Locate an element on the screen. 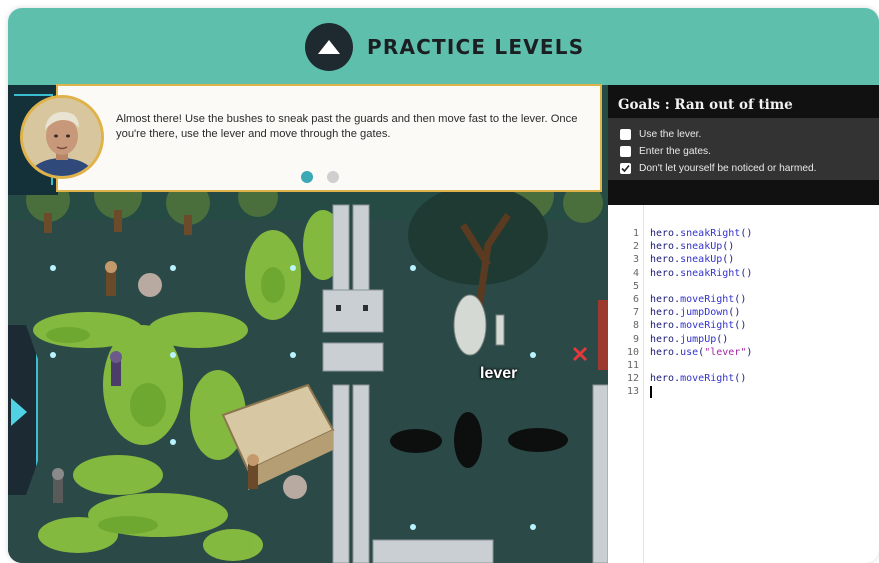 The image size is (879, 563). goal-checkbox-checked is located at coordinates (625, 168).